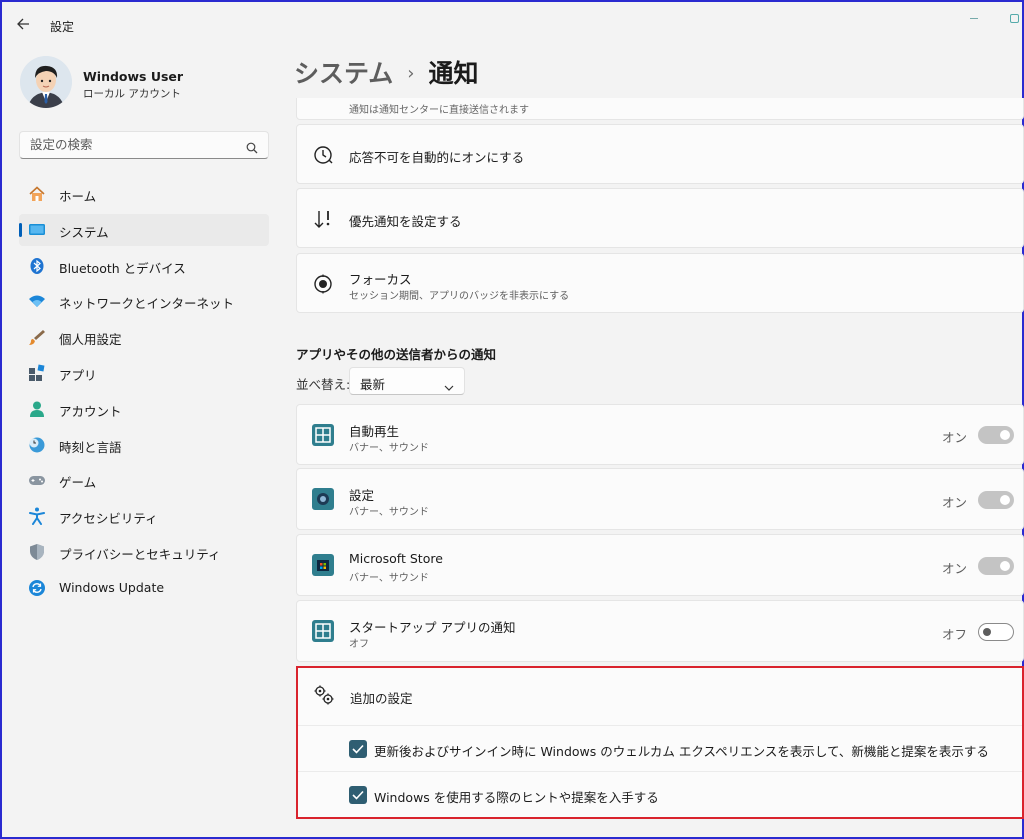  What do you see at coordinates (140, 554) in the screenshot?
I see `sidebar-item-label: プライバシーとセキュリティ` at bounding box center [140, 554].